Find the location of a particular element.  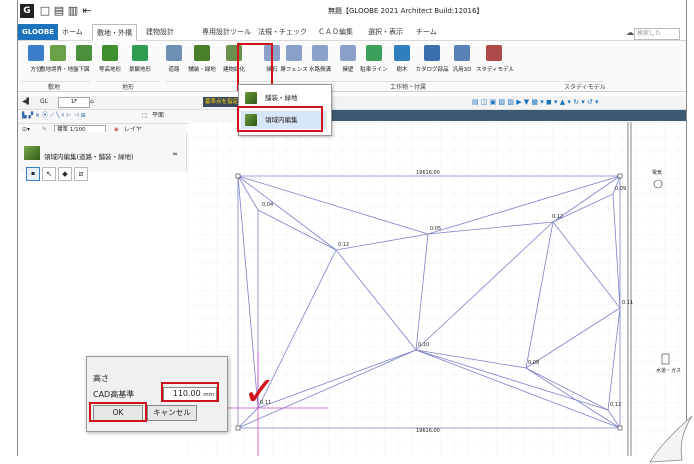

ribbon-button-underlay: 下図 is located at coordinates (84, 62).